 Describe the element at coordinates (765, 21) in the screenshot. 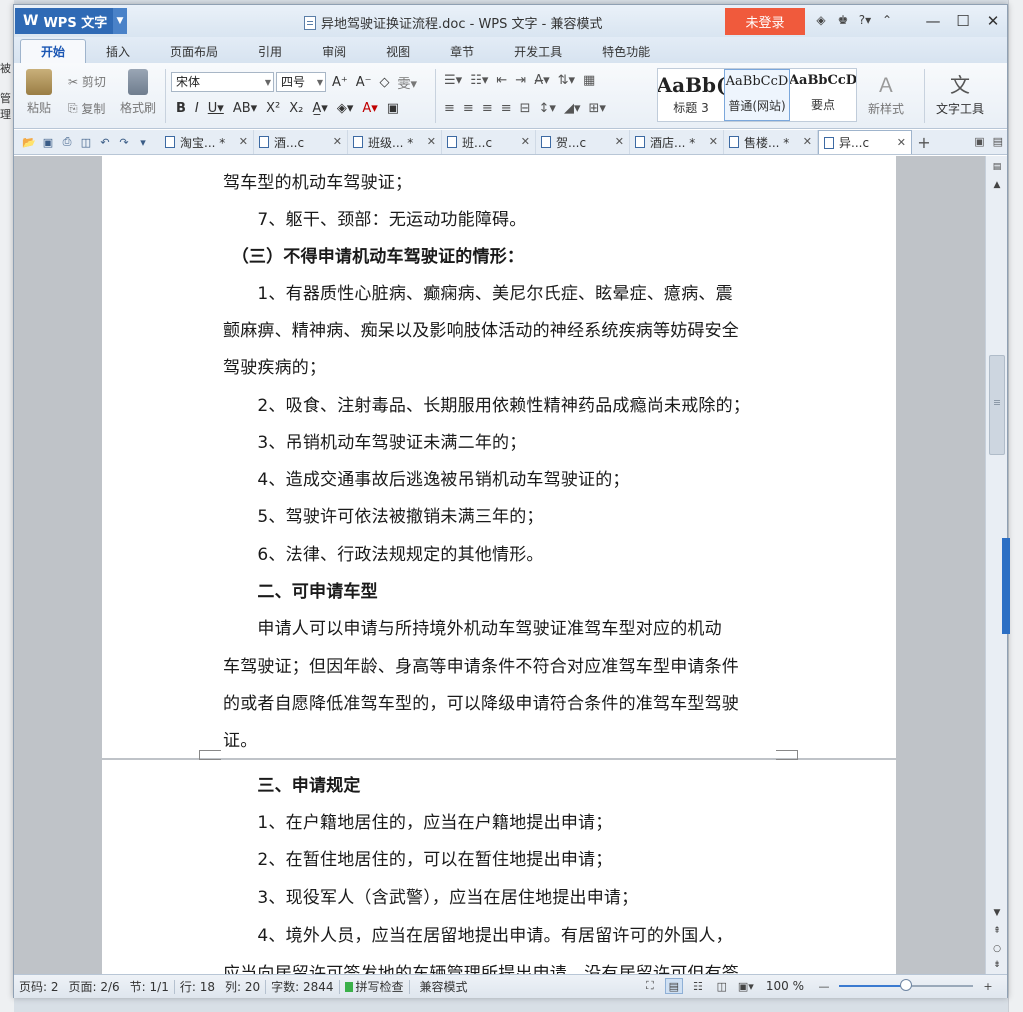

I see `login-button: 未登录` at that location.